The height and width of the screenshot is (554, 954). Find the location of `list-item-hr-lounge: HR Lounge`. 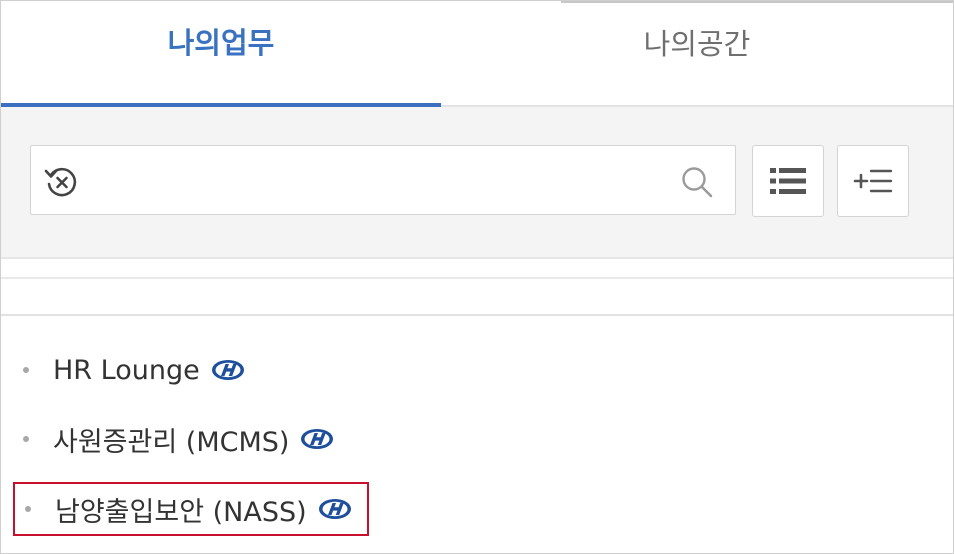

list-item-hr-lounge: HR Lounge is located at coordinates (136, 370).